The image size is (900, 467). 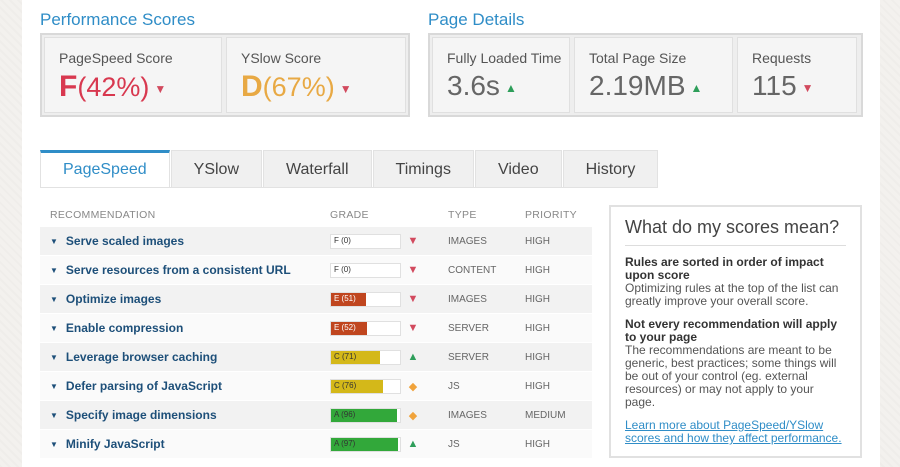 What do you see at coordinates (423, 169) in the screenshot?
I see `tab-timings: Timings` at bounding box center [423, 169].